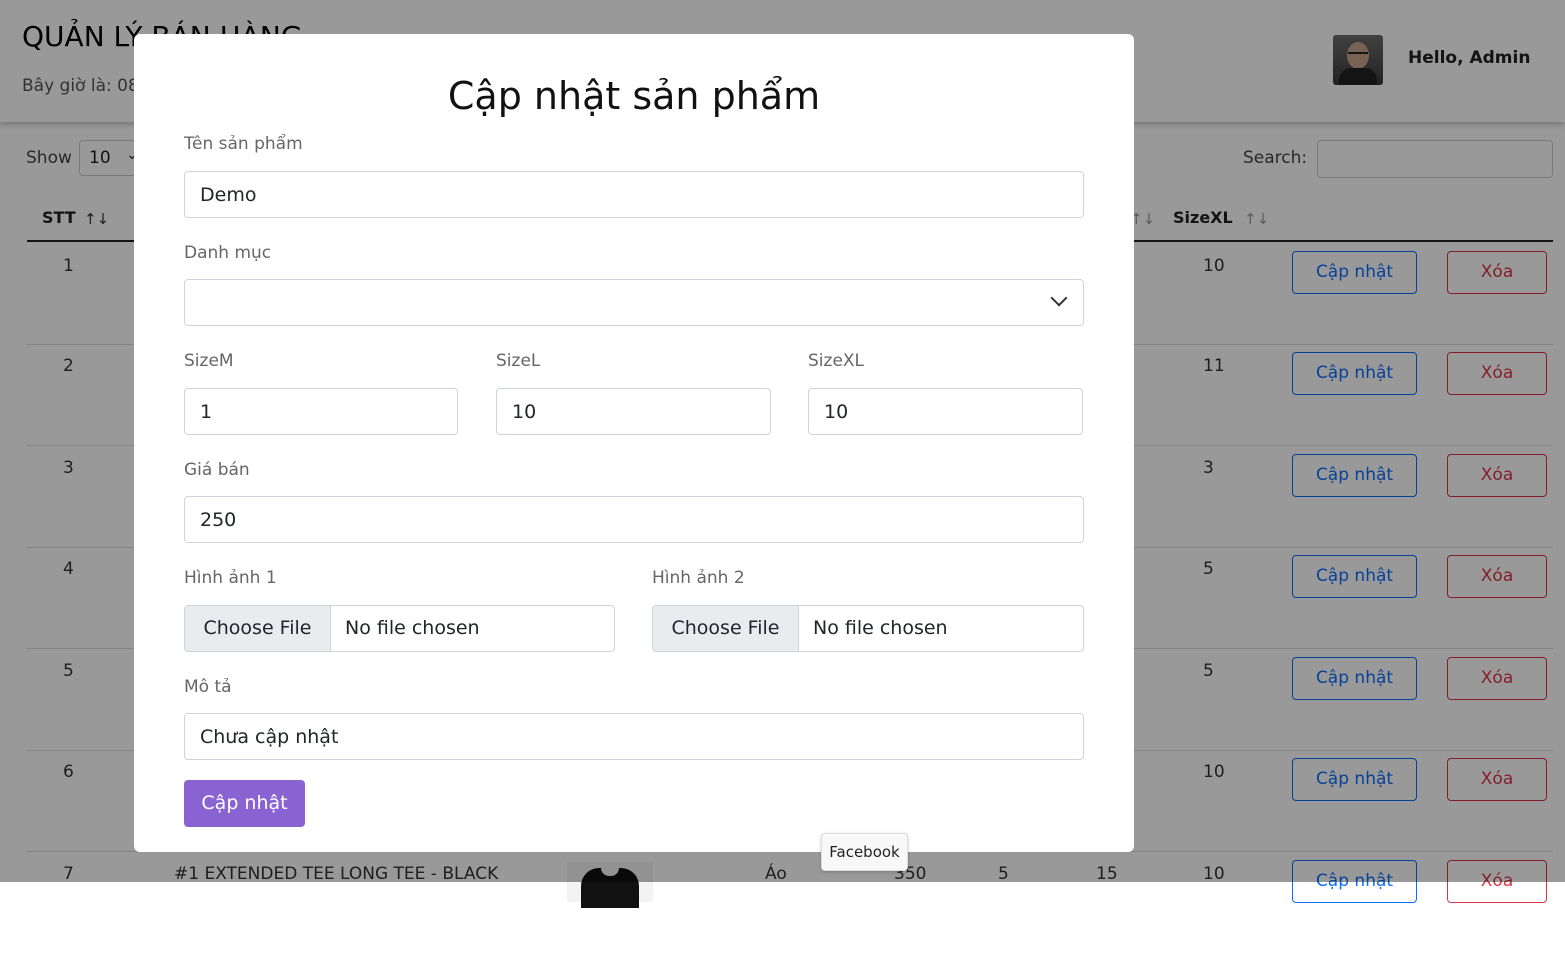 This screenshot has height=953, width=1565. Describe the element at coordinates (217, 470) in the screenshot. I see `price-label: Giá bán` at that location.